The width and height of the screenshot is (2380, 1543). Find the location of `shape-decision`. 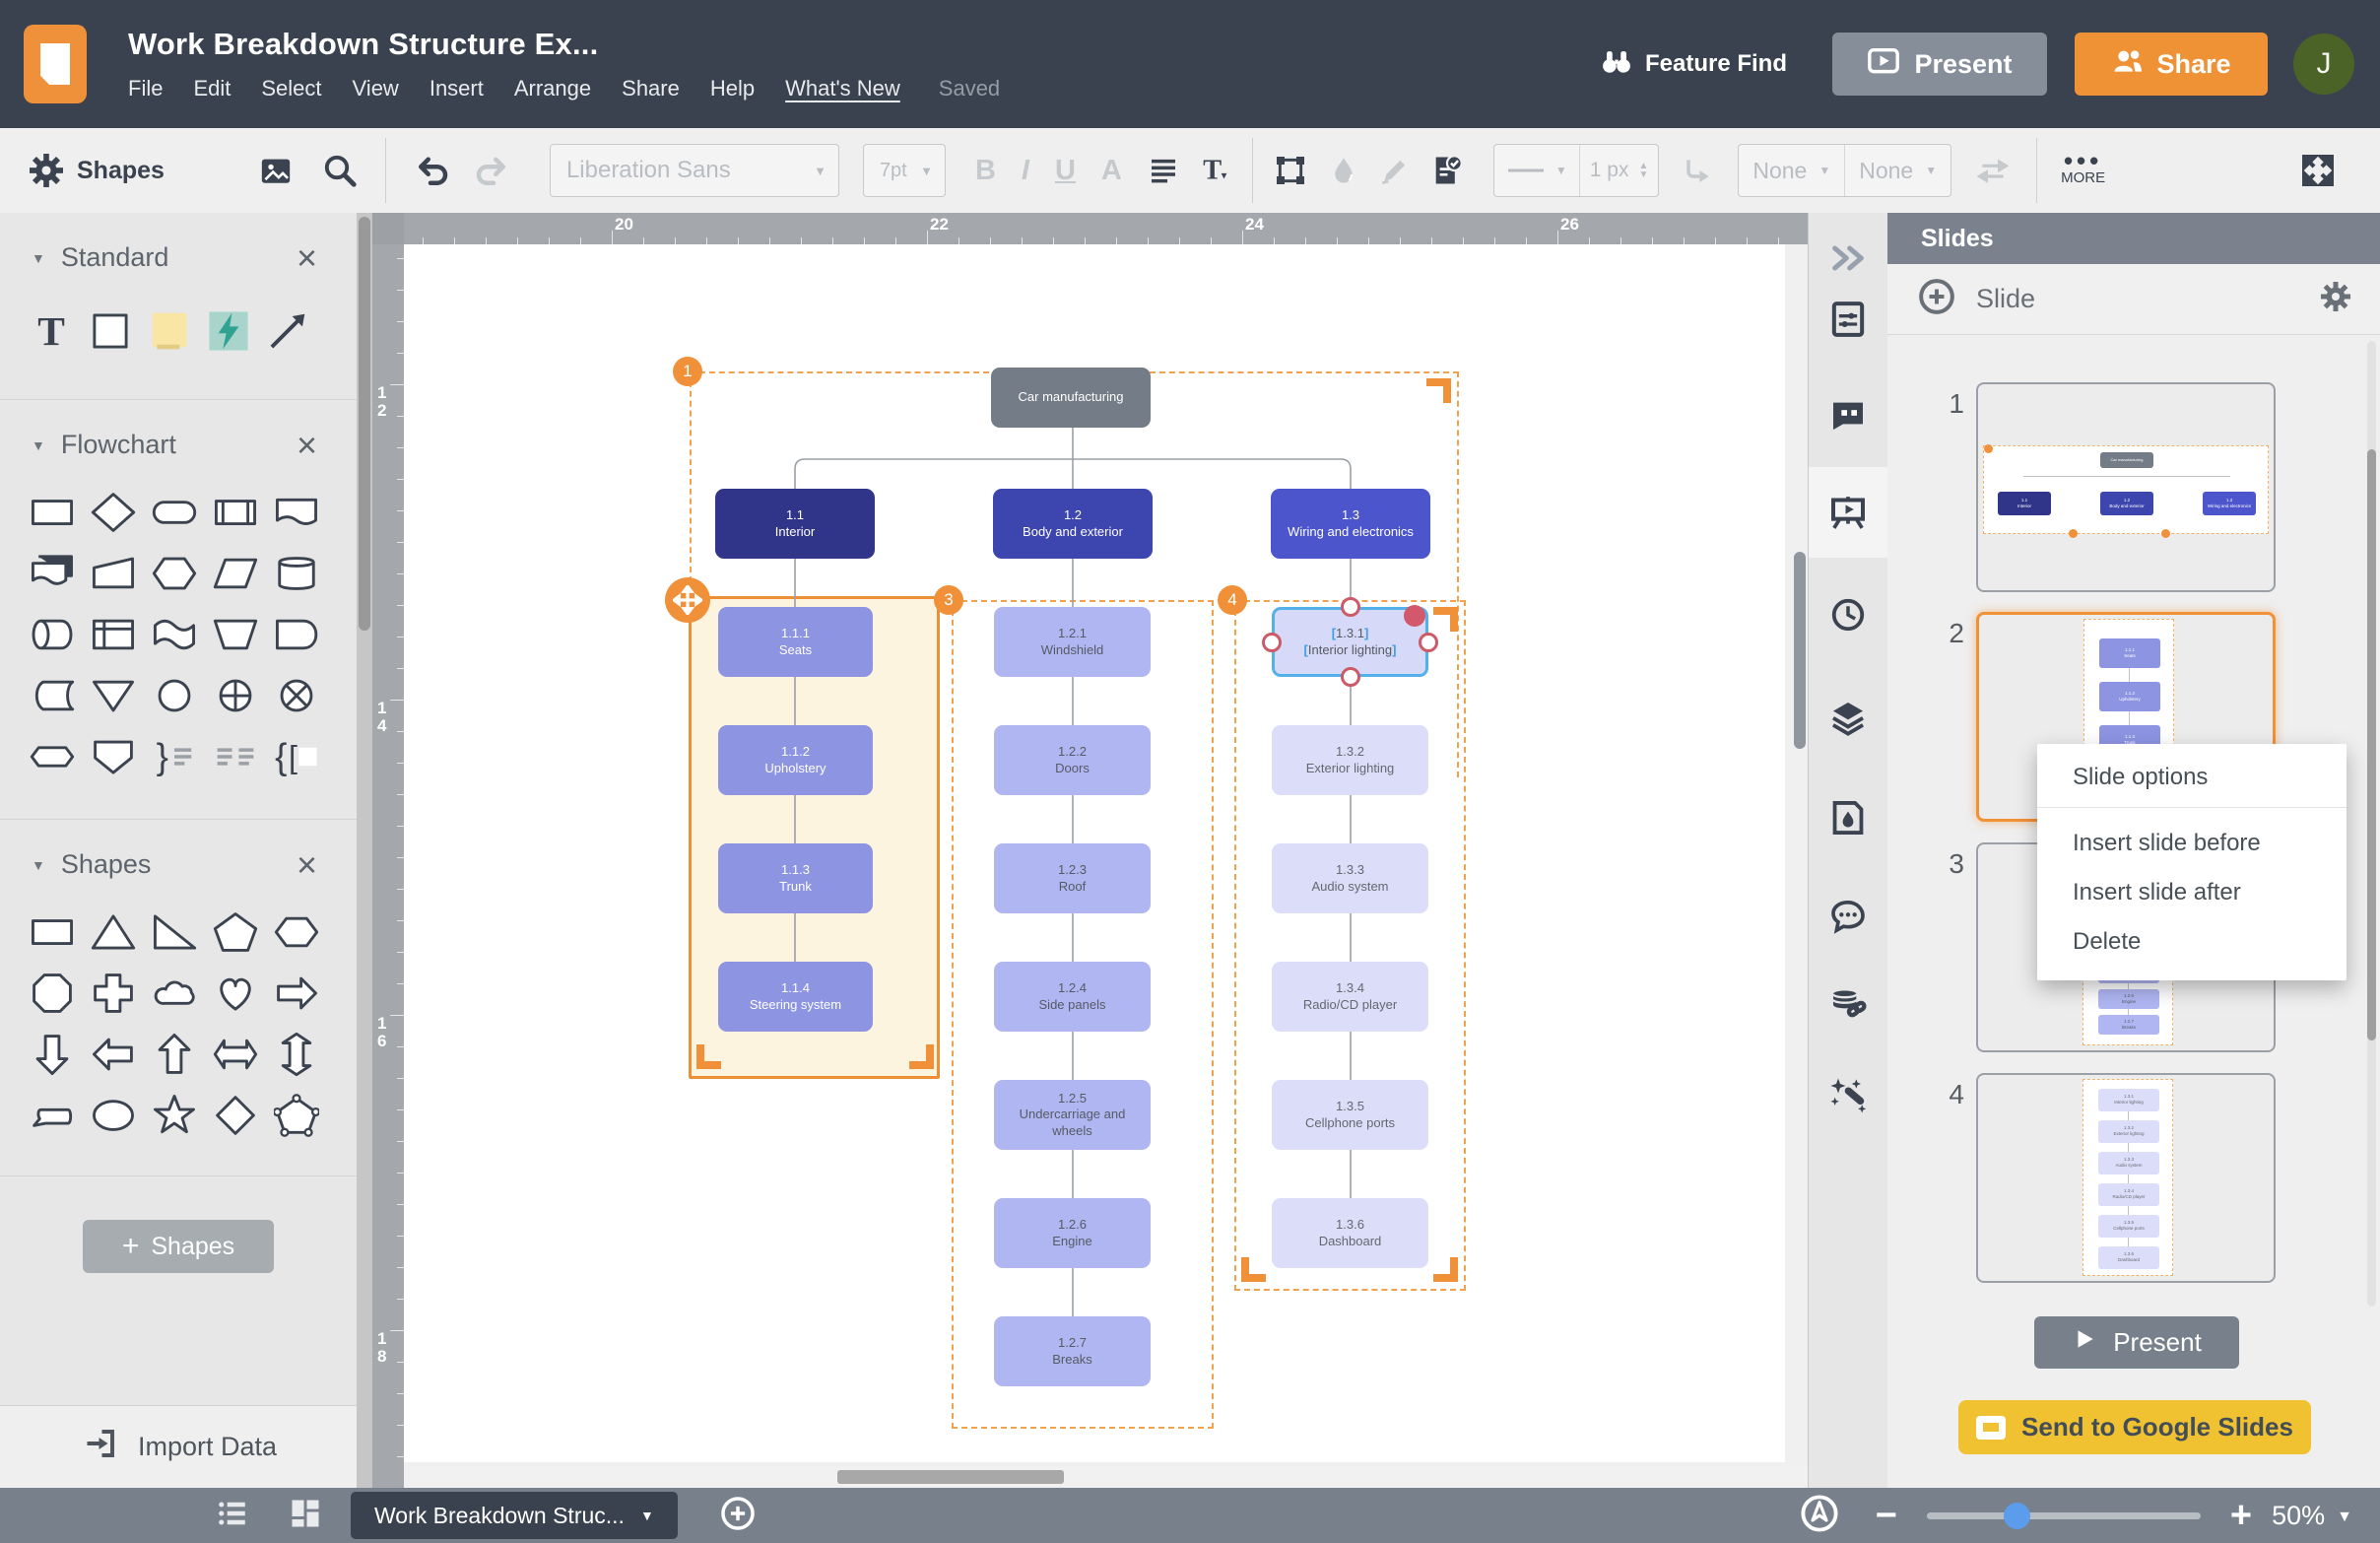

shape-decision is located at coordinates (113, 512).